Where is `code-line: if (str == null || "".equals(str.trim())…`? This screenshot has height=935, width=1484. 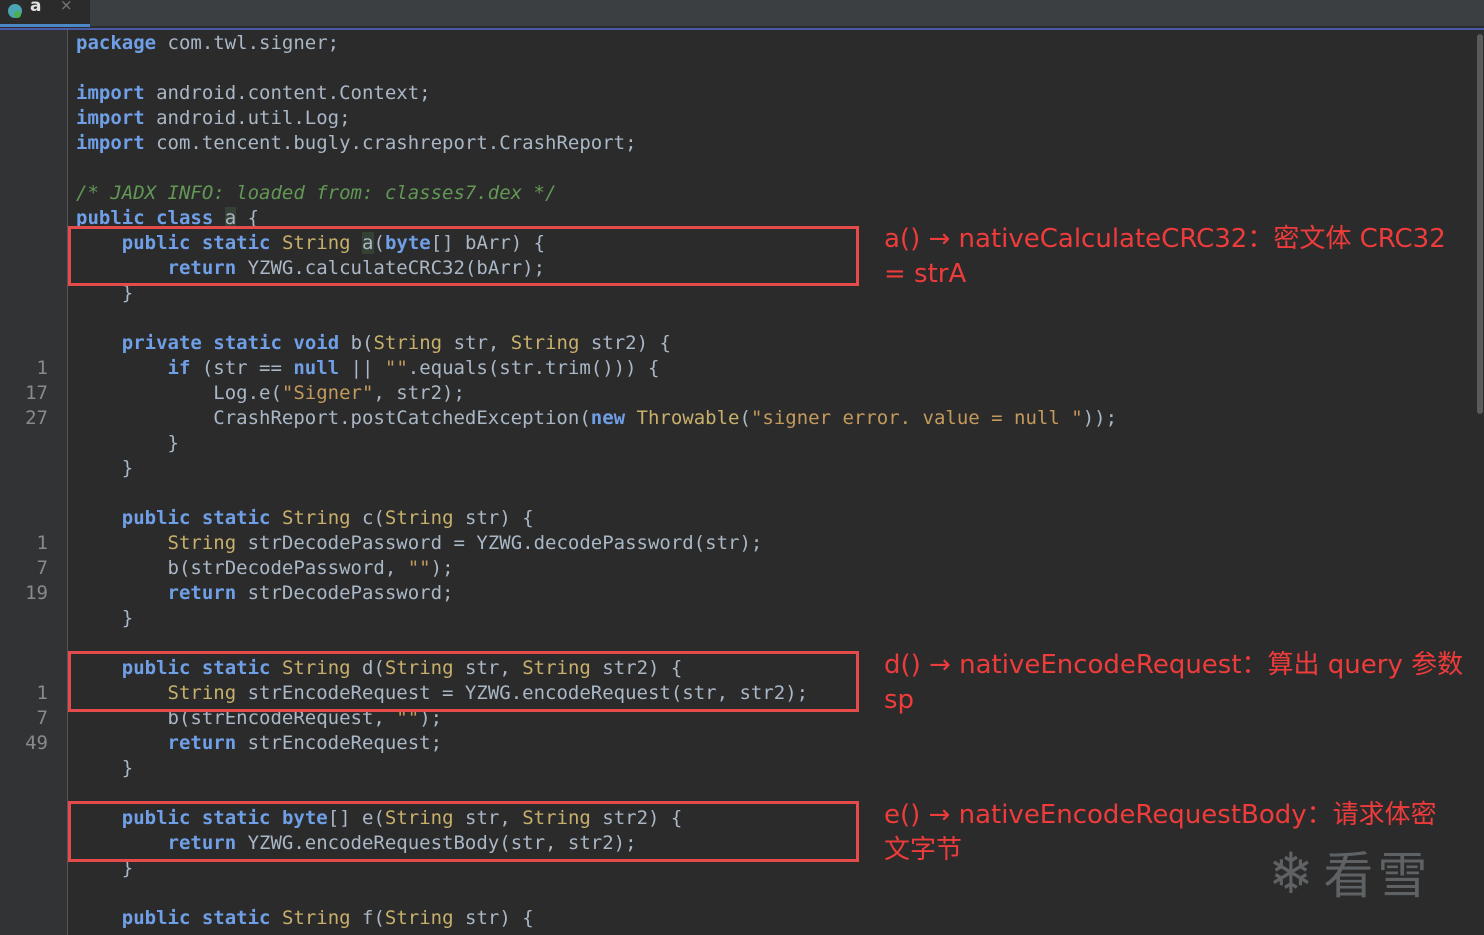
code-line: if (str == null || "".equals(str.trim())… is located at coordinates (596, 368).